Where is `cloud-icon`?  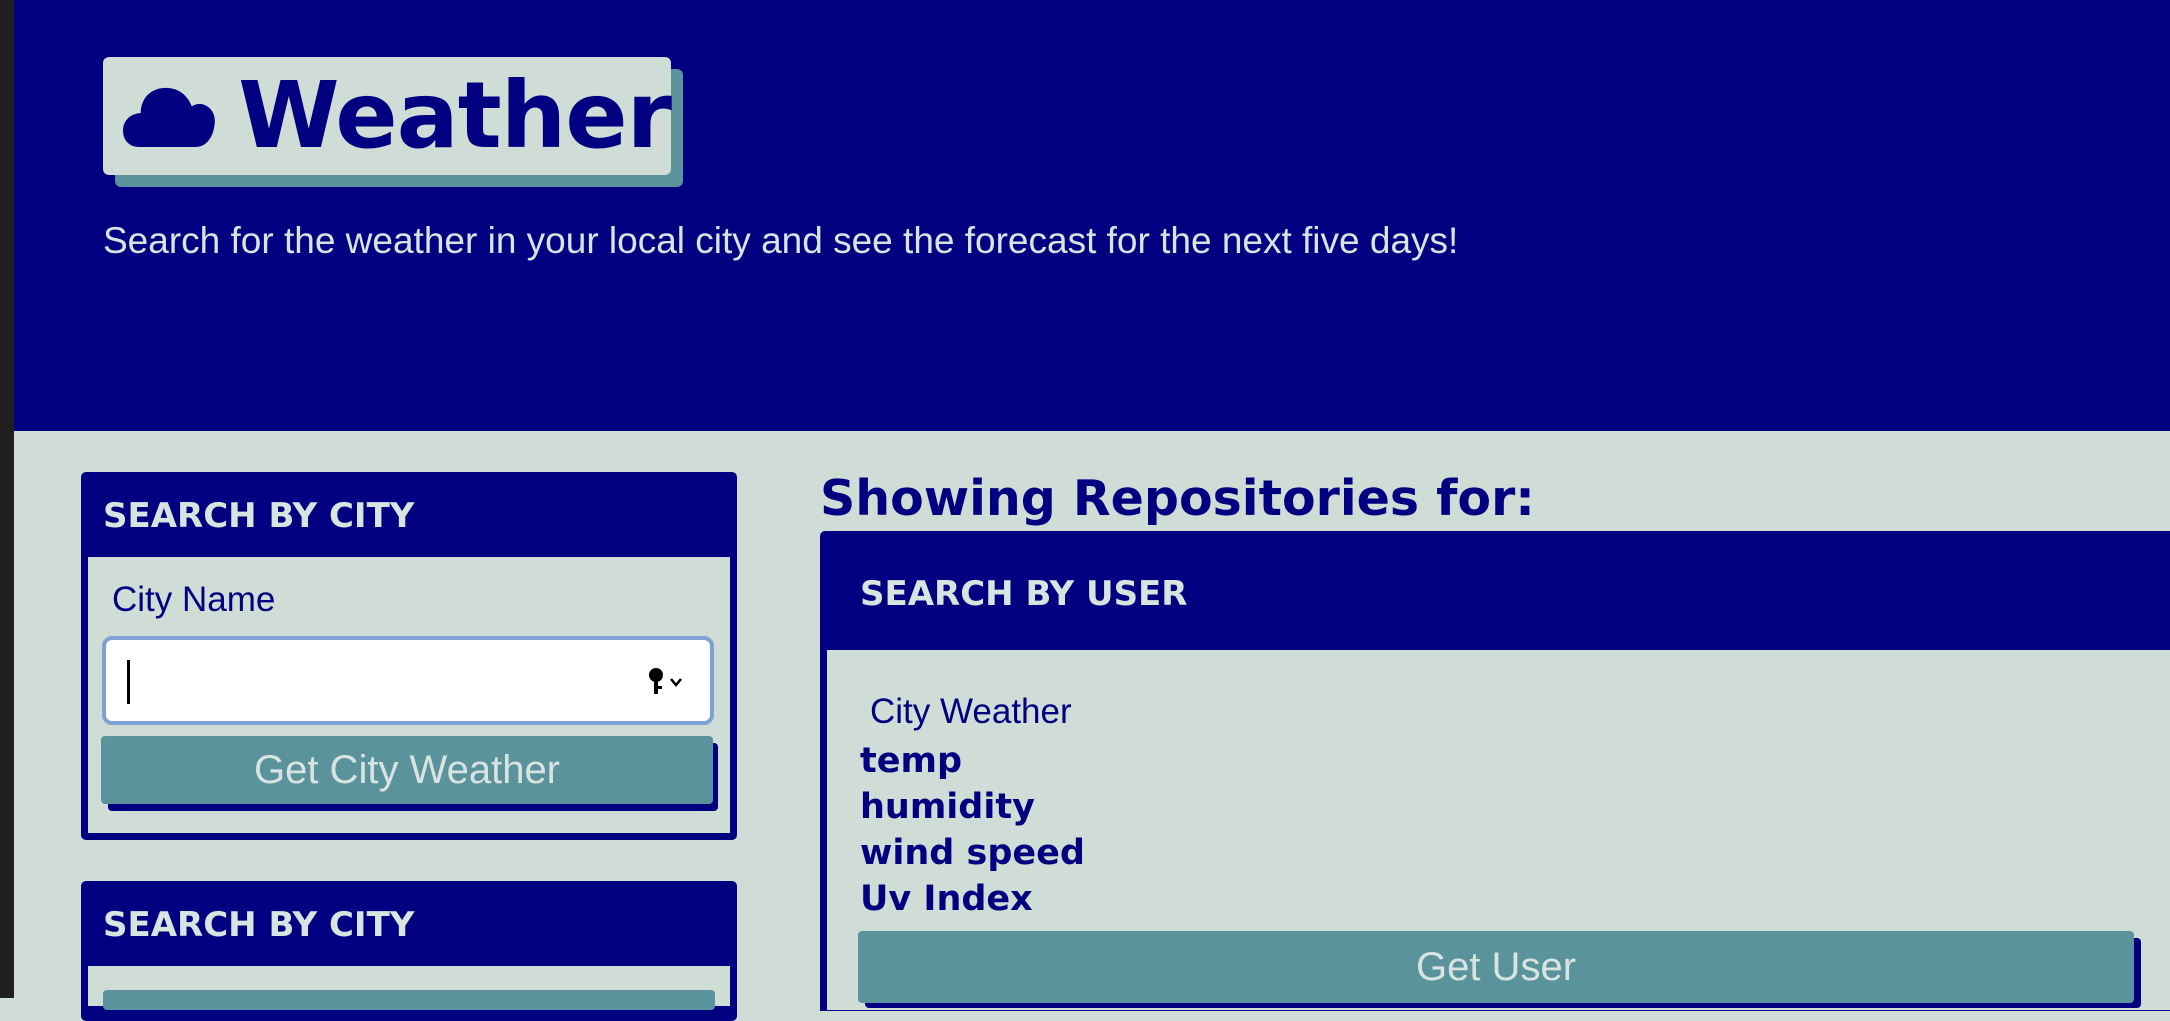 cloud-icon is located at coordinates (169, 117).